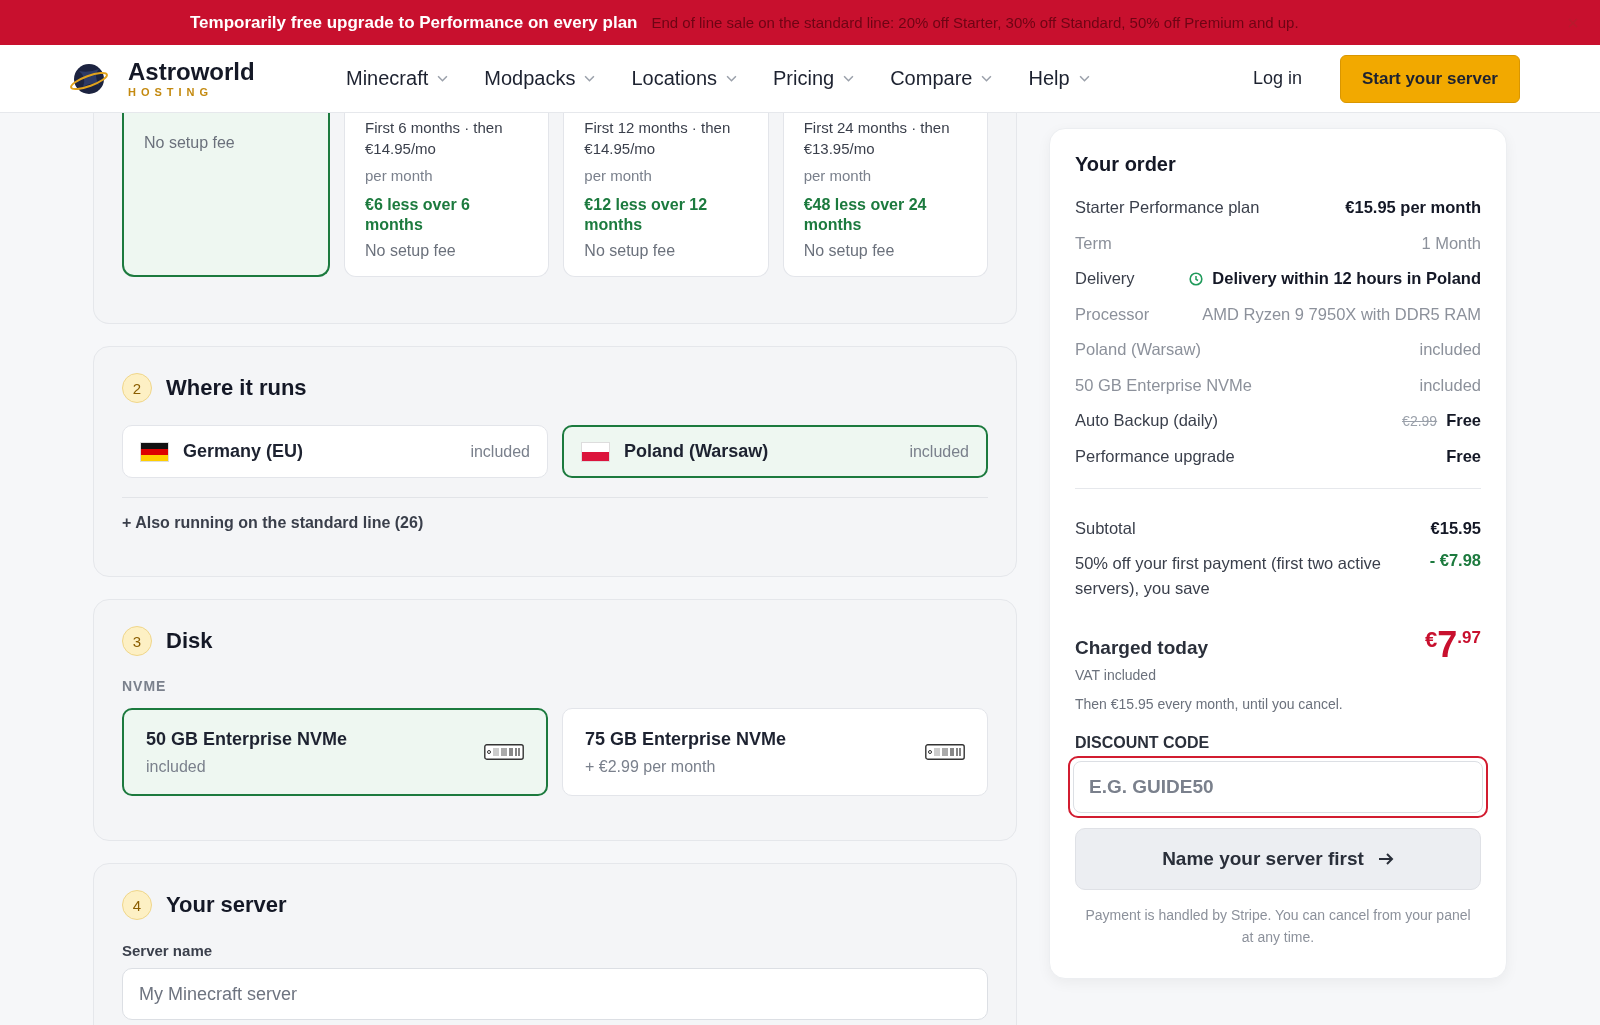 The height and width of the screenshot is (1025, 1600). Describe the element at coordinates (335, 752) in the screenshot. I see `disk-option: 50 GB Enterprise NVMe included` at that location.